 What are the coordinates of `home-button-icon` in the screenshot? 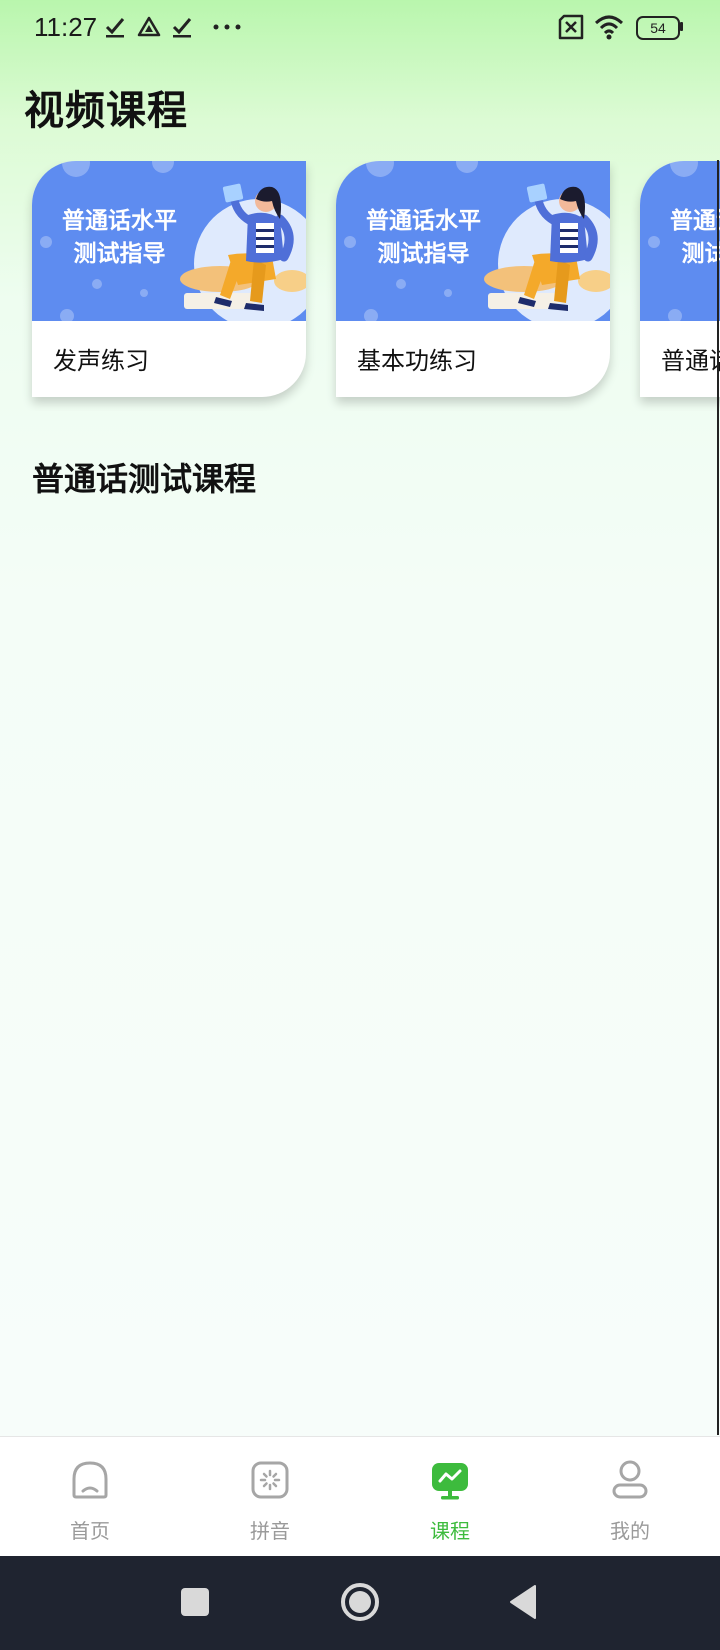 It's located at (360, 1602).